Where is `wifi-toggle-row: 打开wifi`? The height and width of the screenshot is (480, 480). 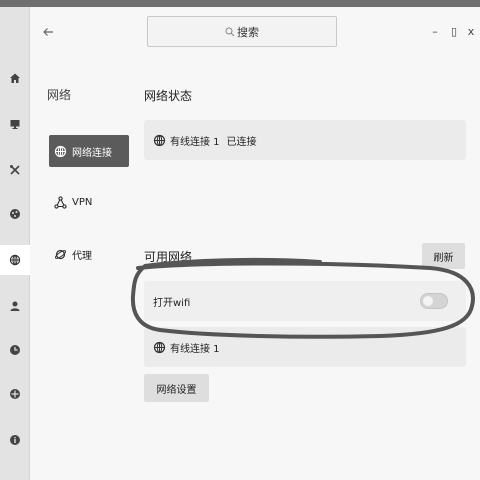
wifi-toggle-row: 打开wifi is located at coordinates (305, 301).